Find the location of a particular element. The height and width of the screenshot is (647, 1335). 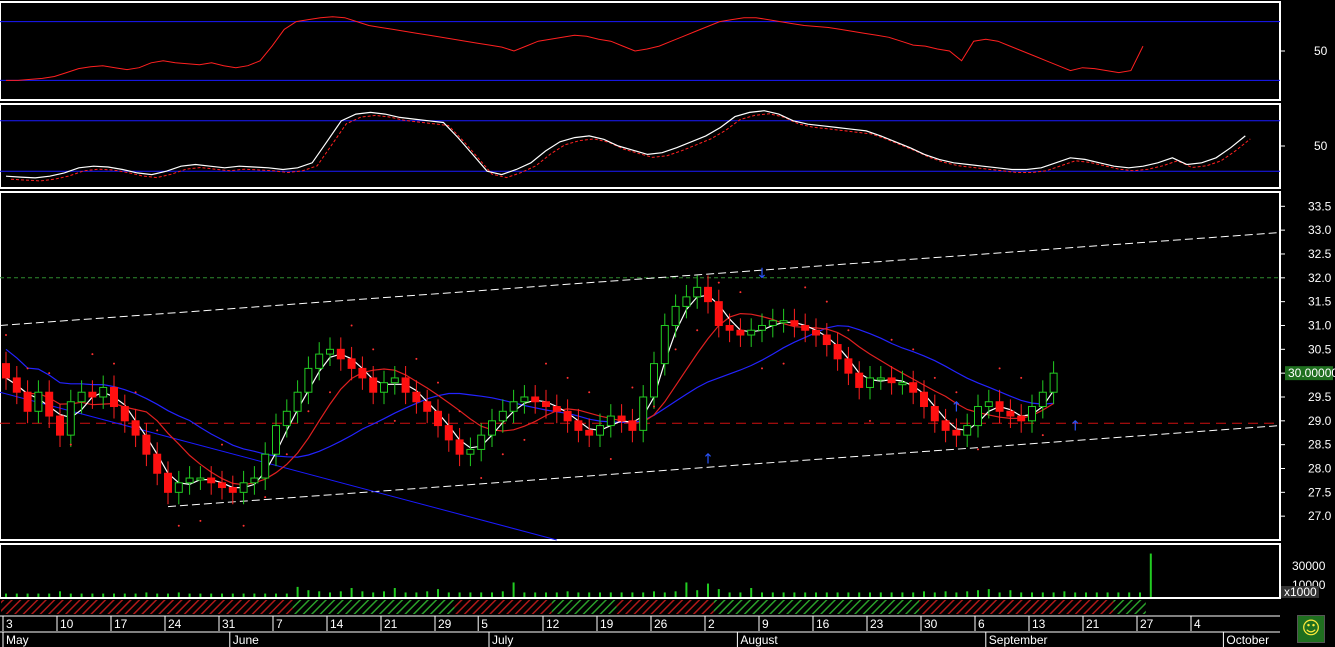

price-tick-label: 32.0 is located at coordinates (1320, 278).